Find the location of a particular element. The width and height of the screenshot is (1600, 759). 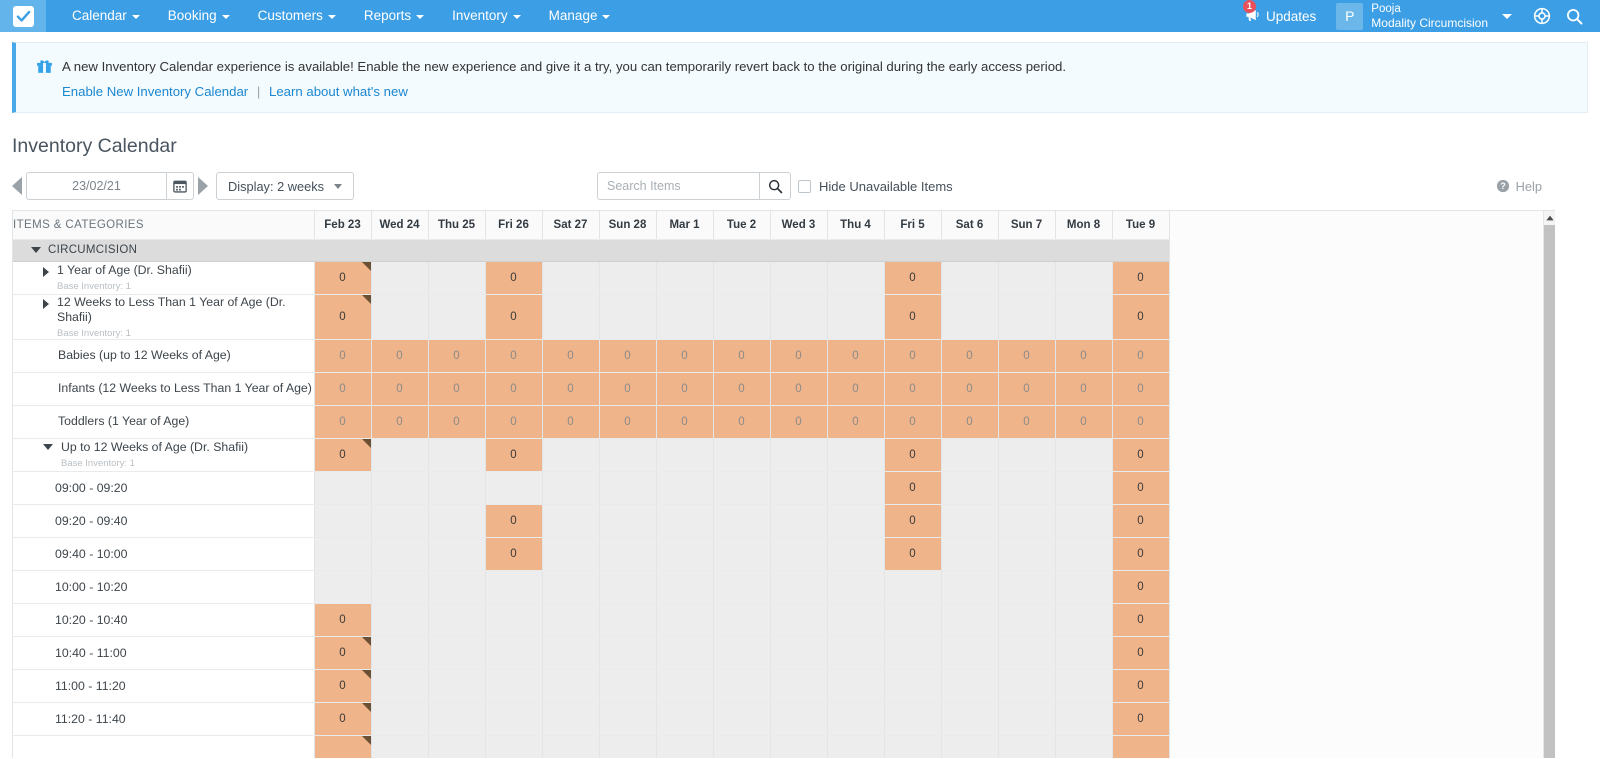

category-cell: CIRCUMCISION is located at coordinates (591, 250).